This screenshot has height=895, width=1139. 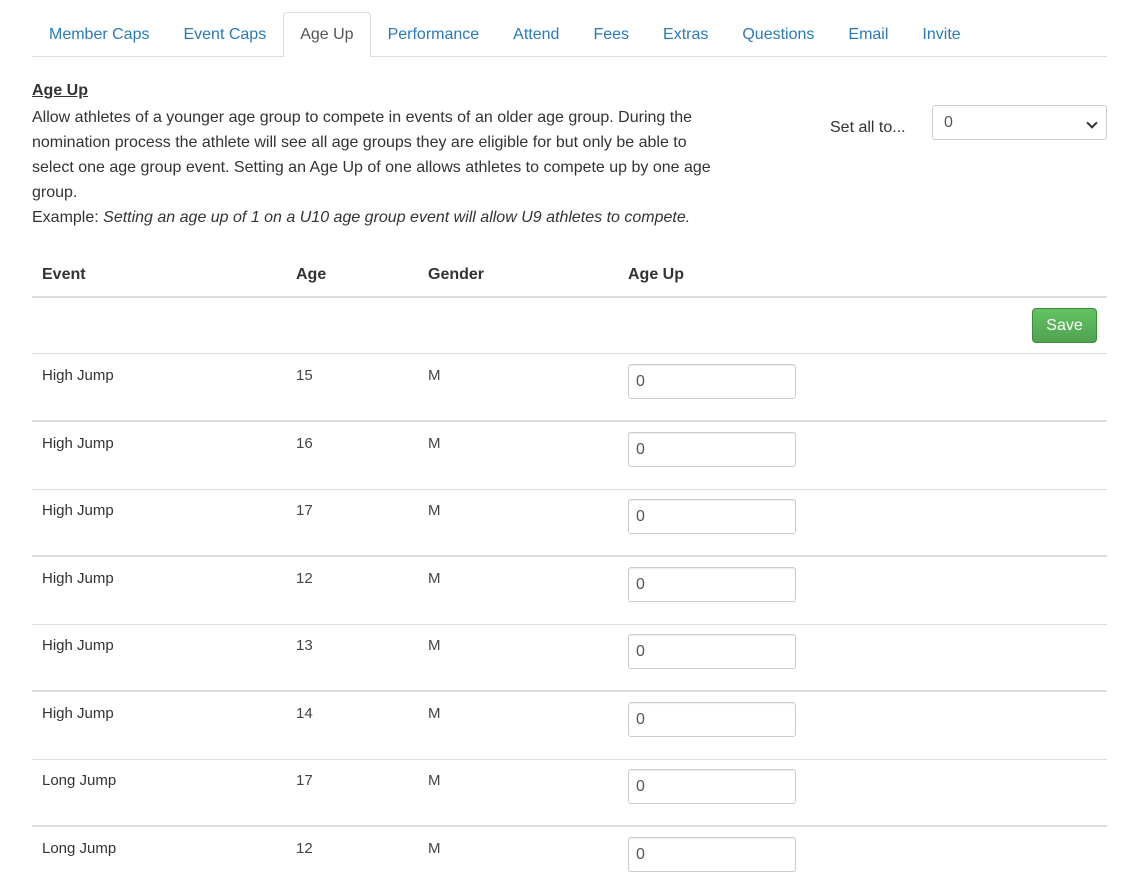 I want to click on header-gender: Gender, so click(x=456, y=274).